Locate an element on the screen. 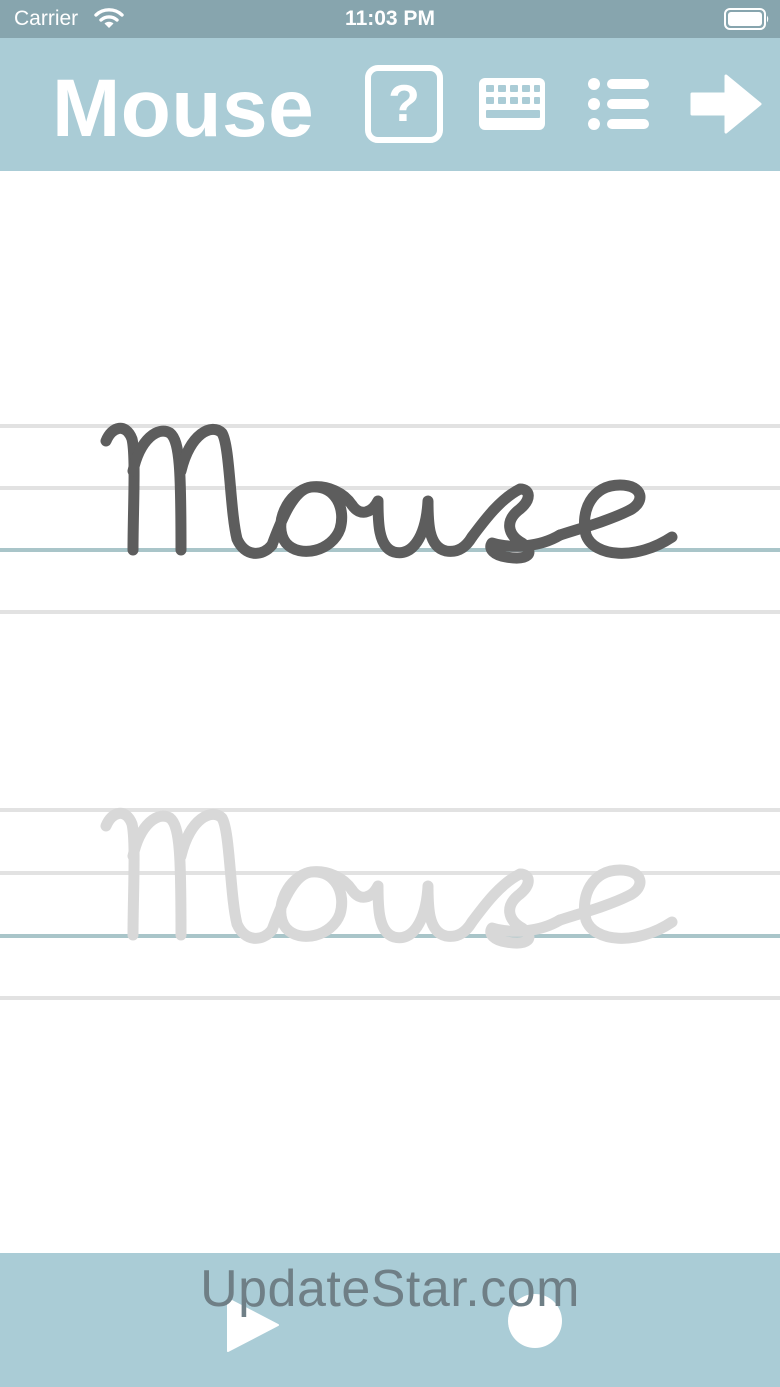 The image size is (780, 1387). bottom-bar: UpdateStar.com is located at coordinates (390, 1320).